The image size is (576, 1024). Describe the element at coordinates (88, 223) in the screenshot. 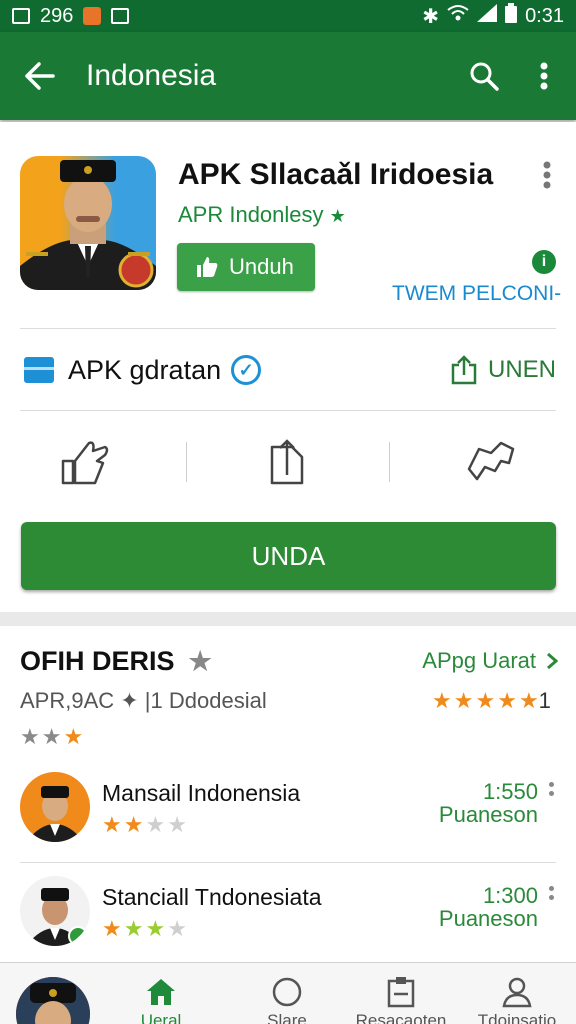

I see `app-icon` at that location.